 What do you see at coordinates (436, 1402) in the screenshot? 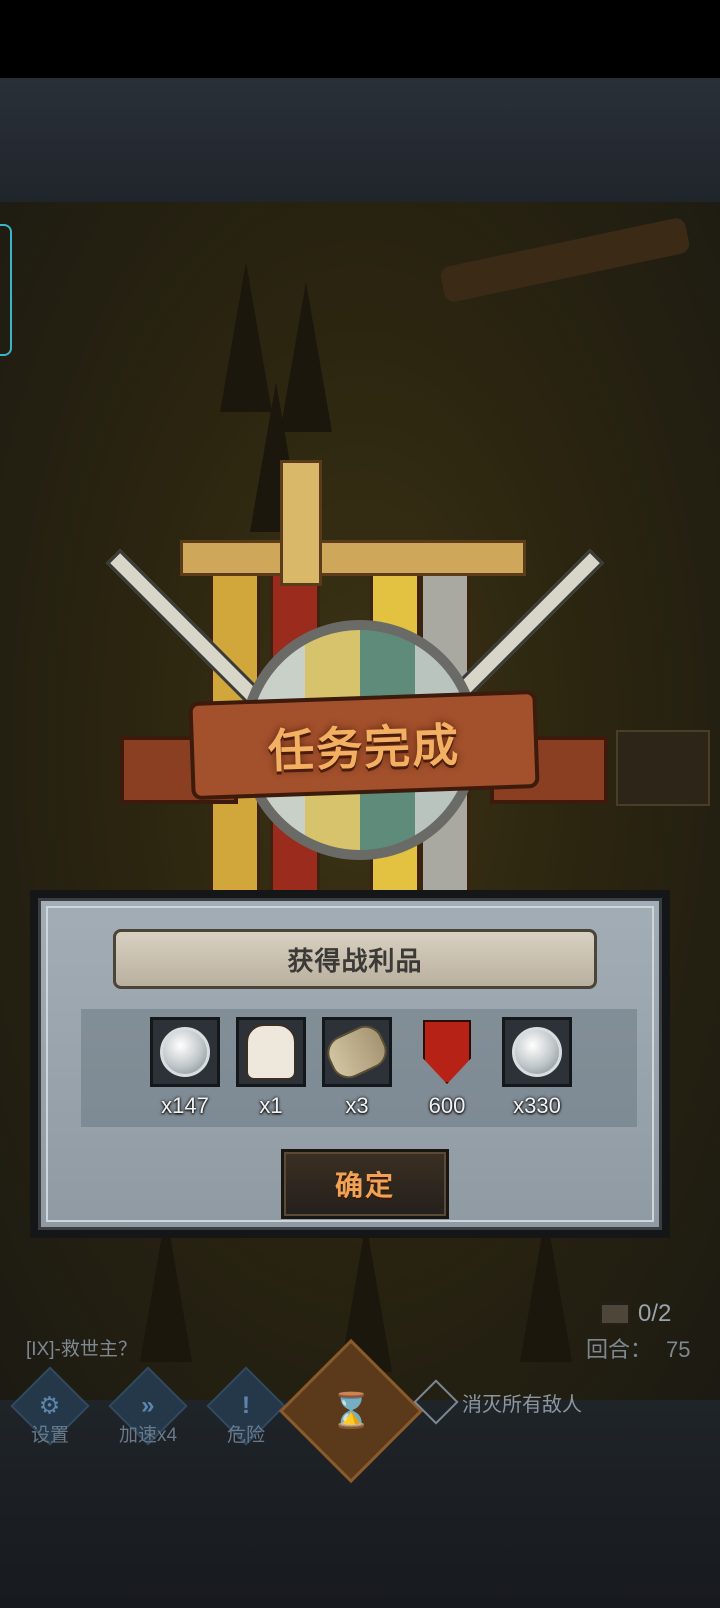
I see `crossed-swords-icon` at bounding box center [436, 1402].